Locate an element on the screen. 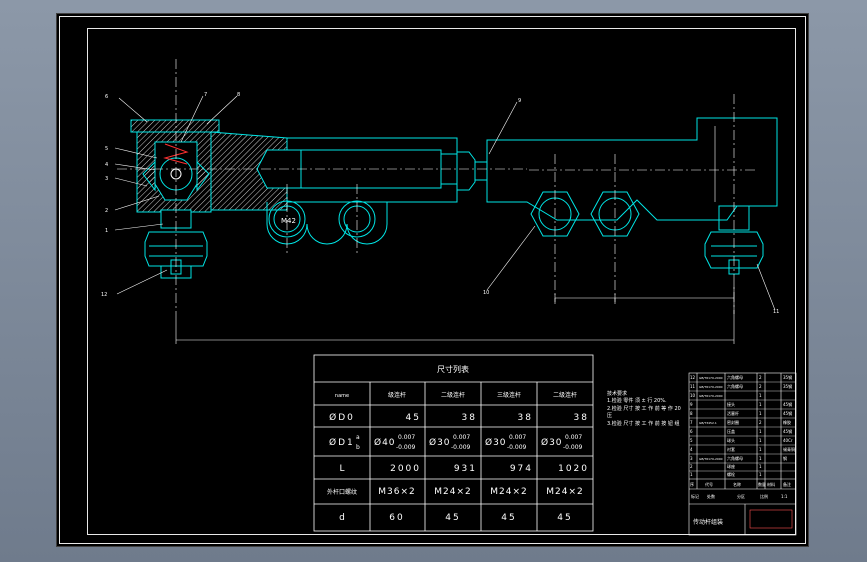 The height and width of the screenshot is (562, 867). rod-tube is located at coordinates (372, 170).